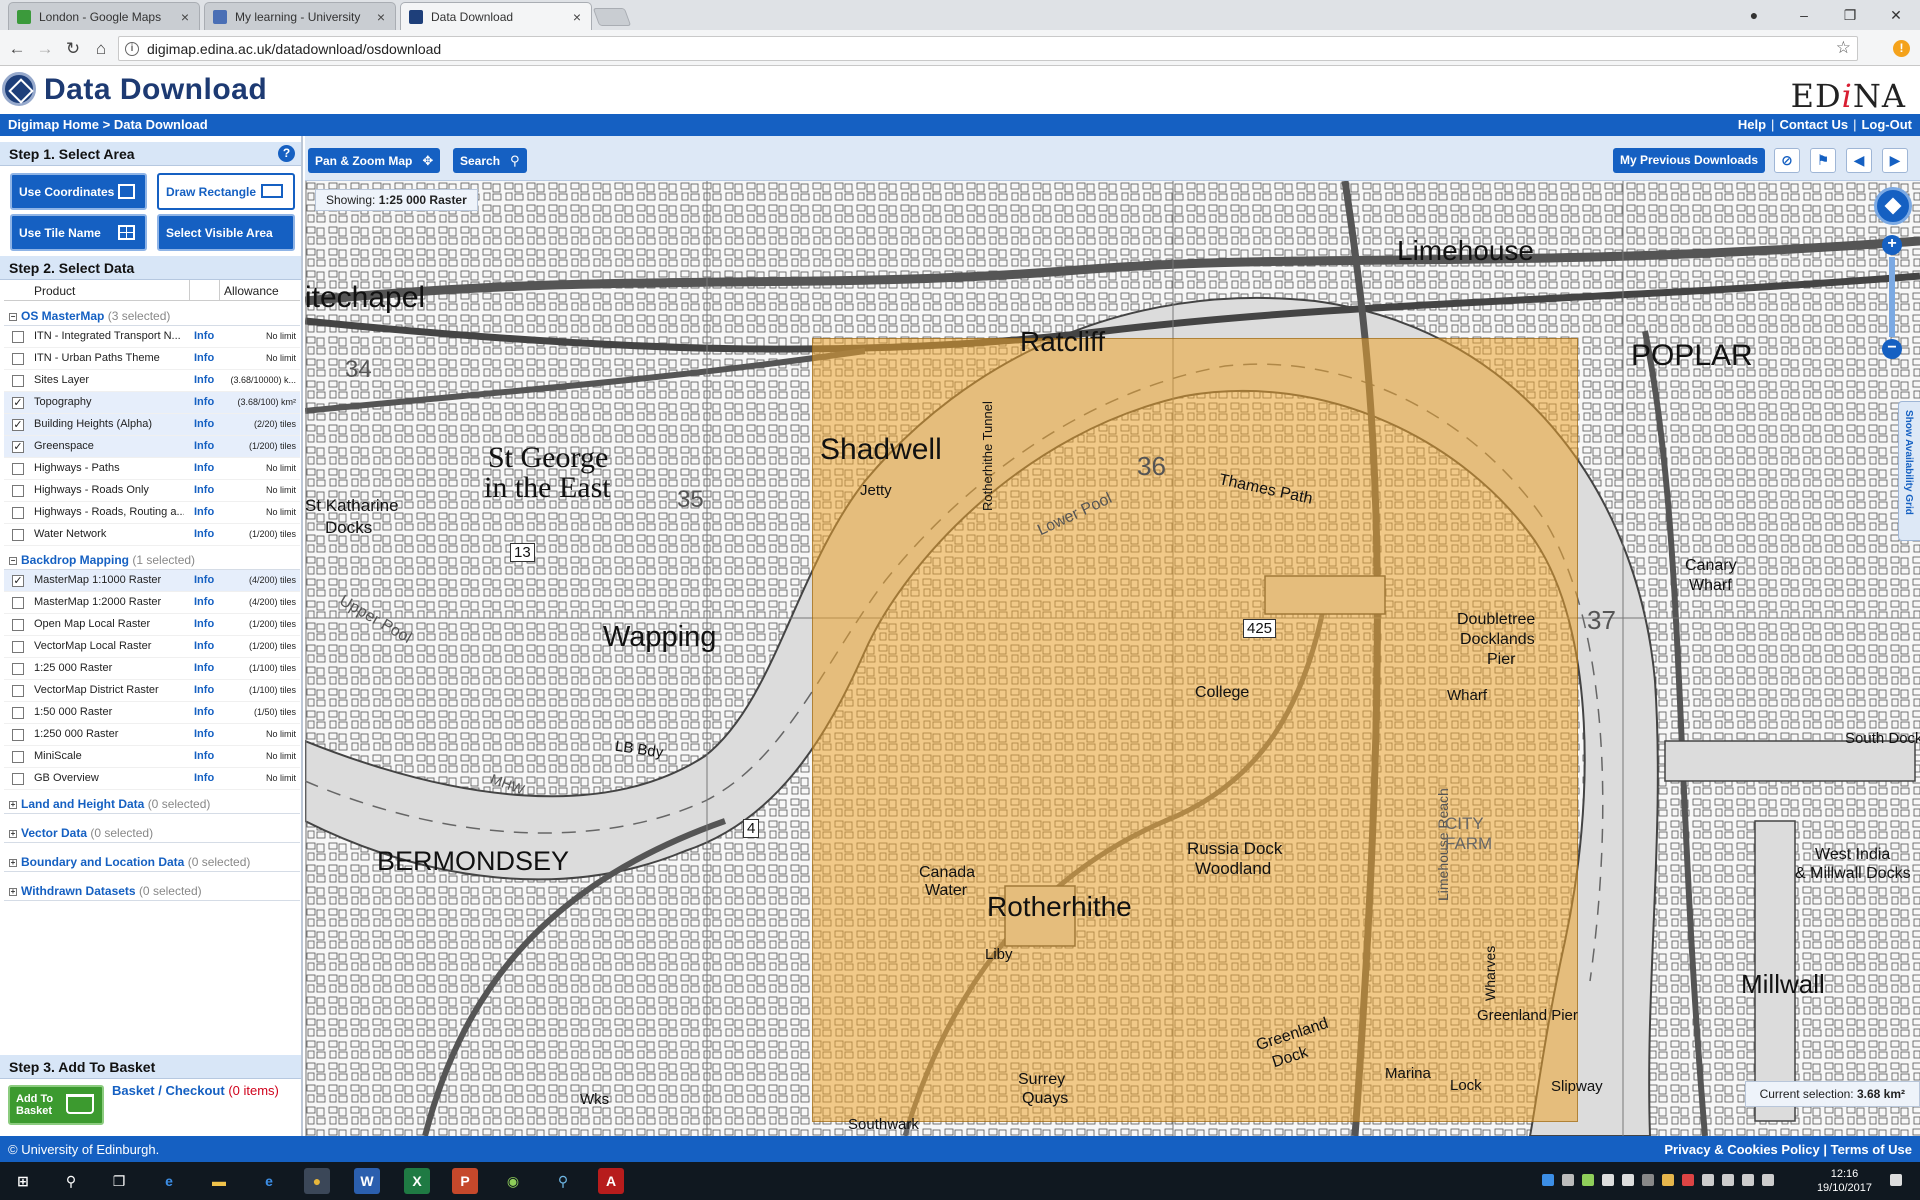 The height and width of the screenshot is (1200, 1920). I want to click on add-to-basket-button: Add To Basket, so click(56, 1105).